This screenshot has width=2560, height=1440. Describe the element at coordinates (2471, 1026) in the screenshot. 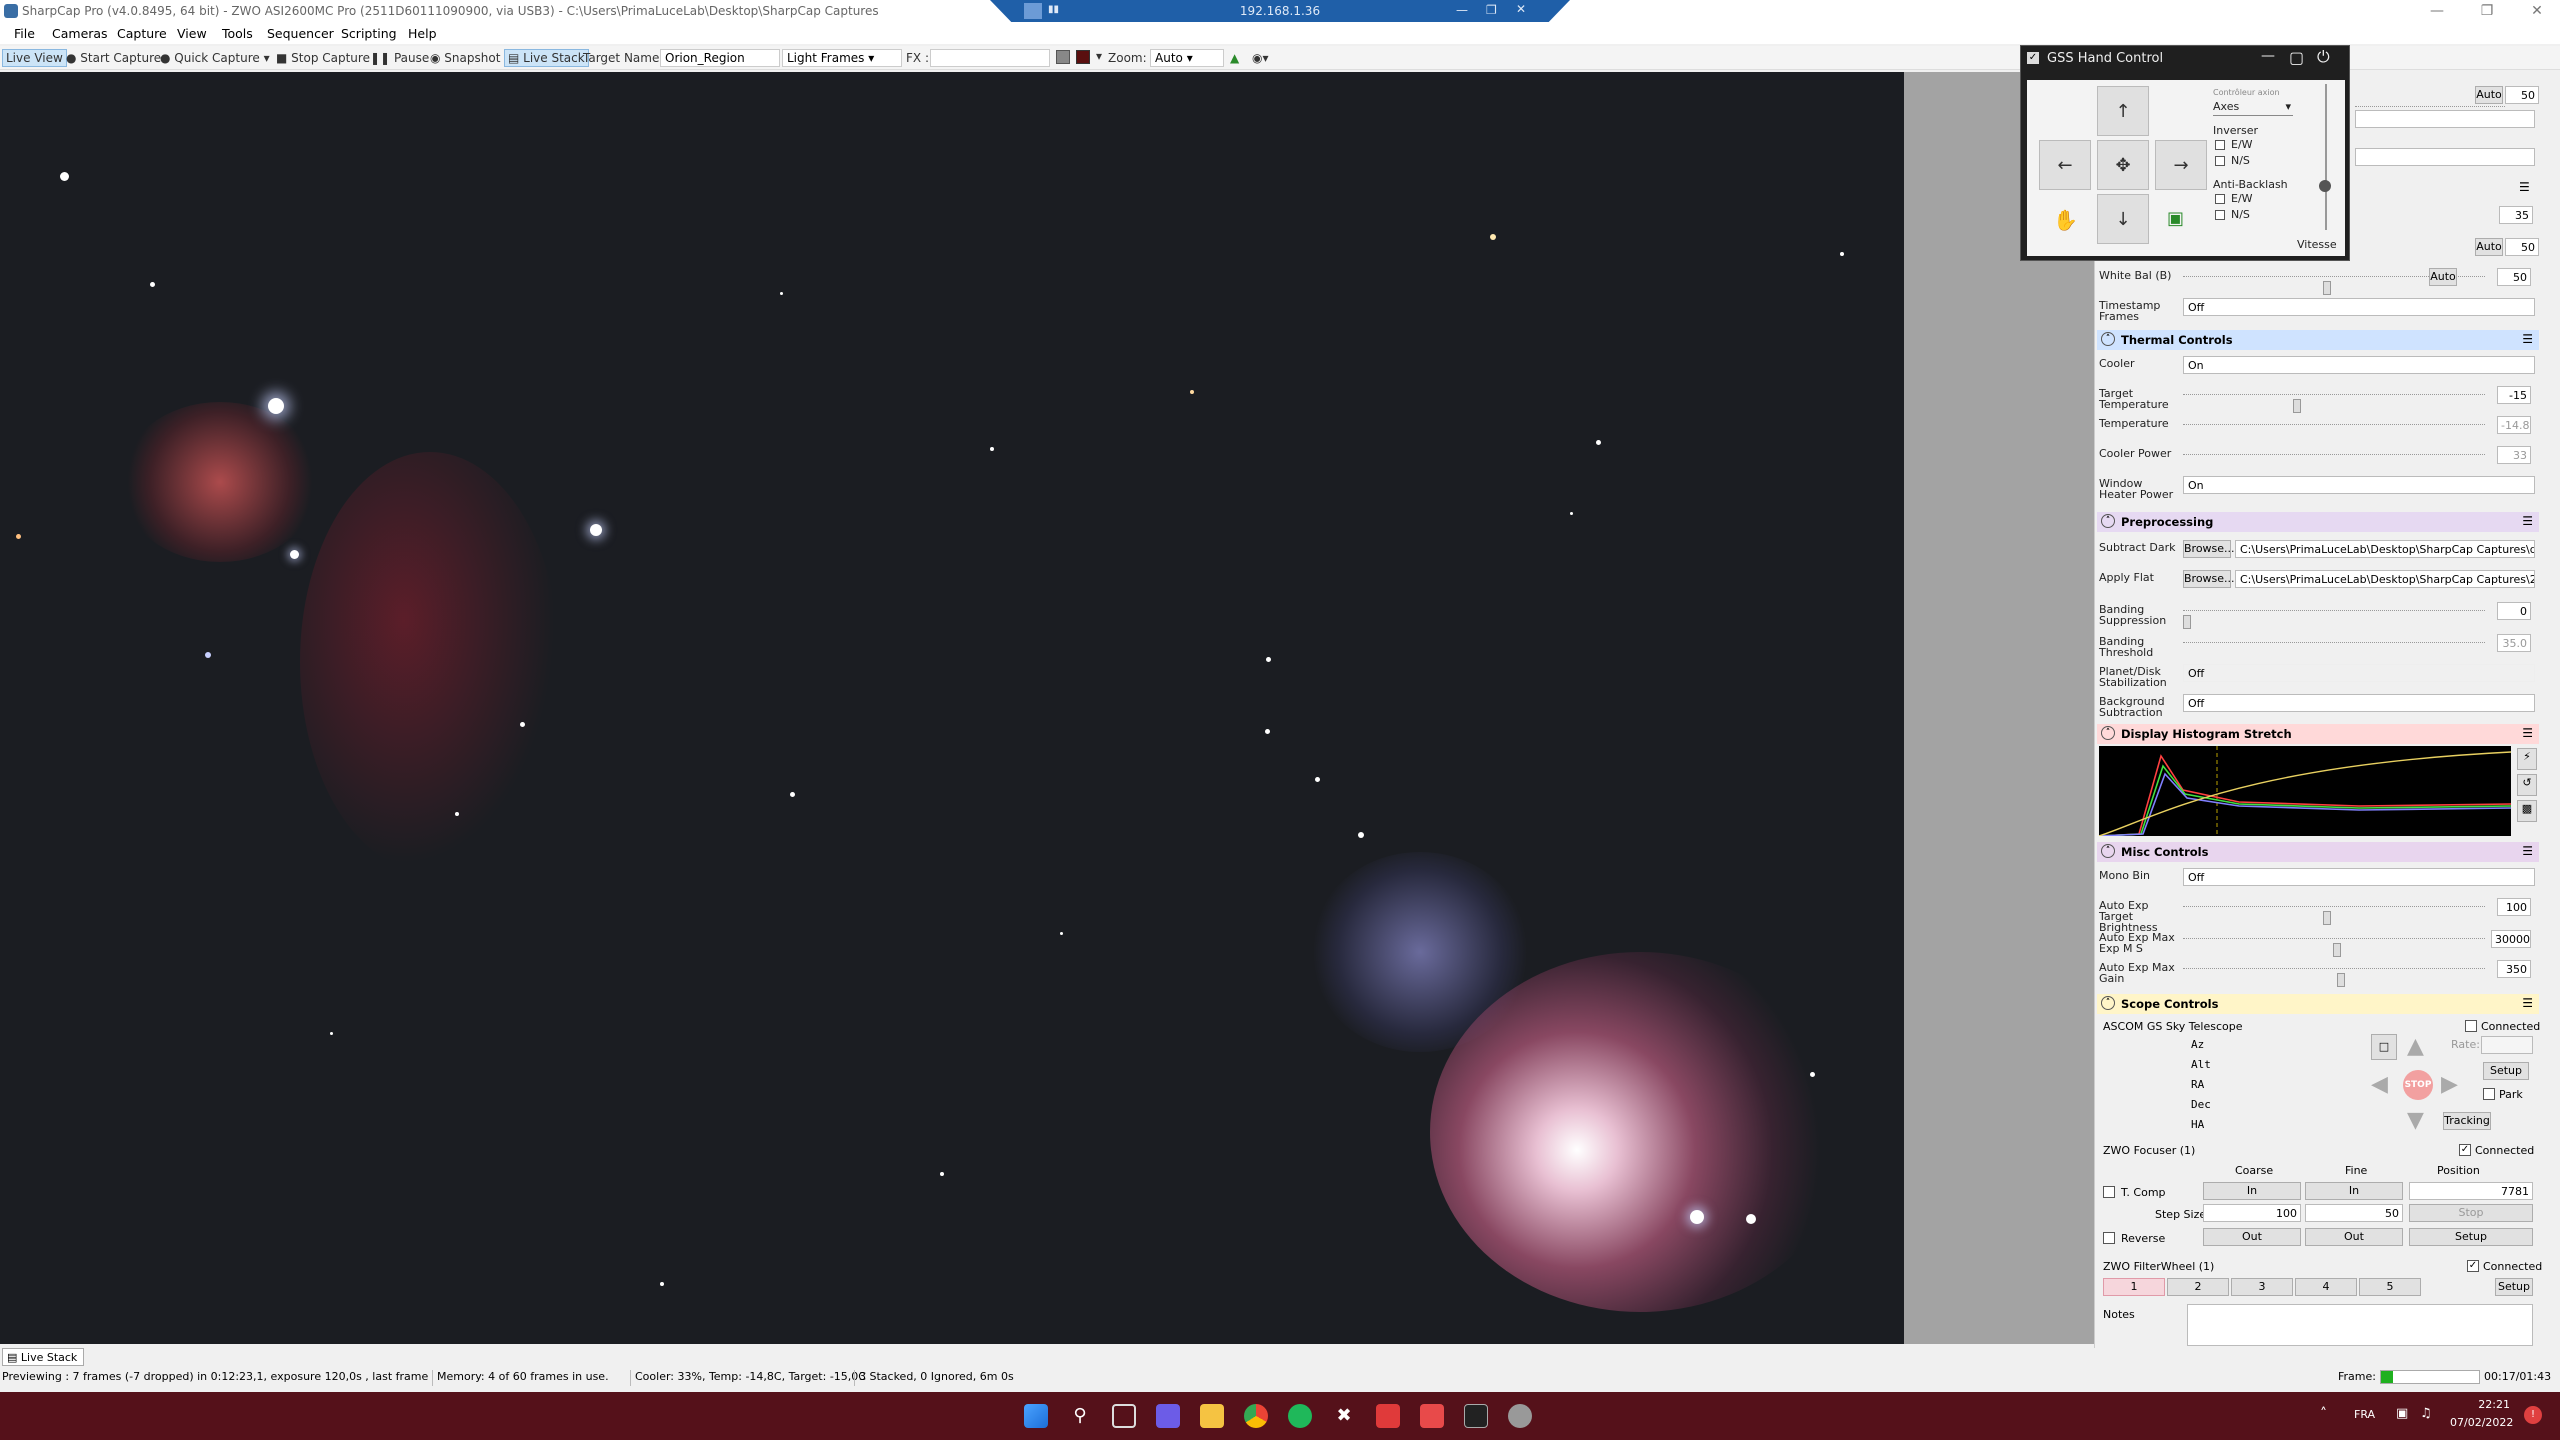

I see `mount-connected-checkbox` at that location.